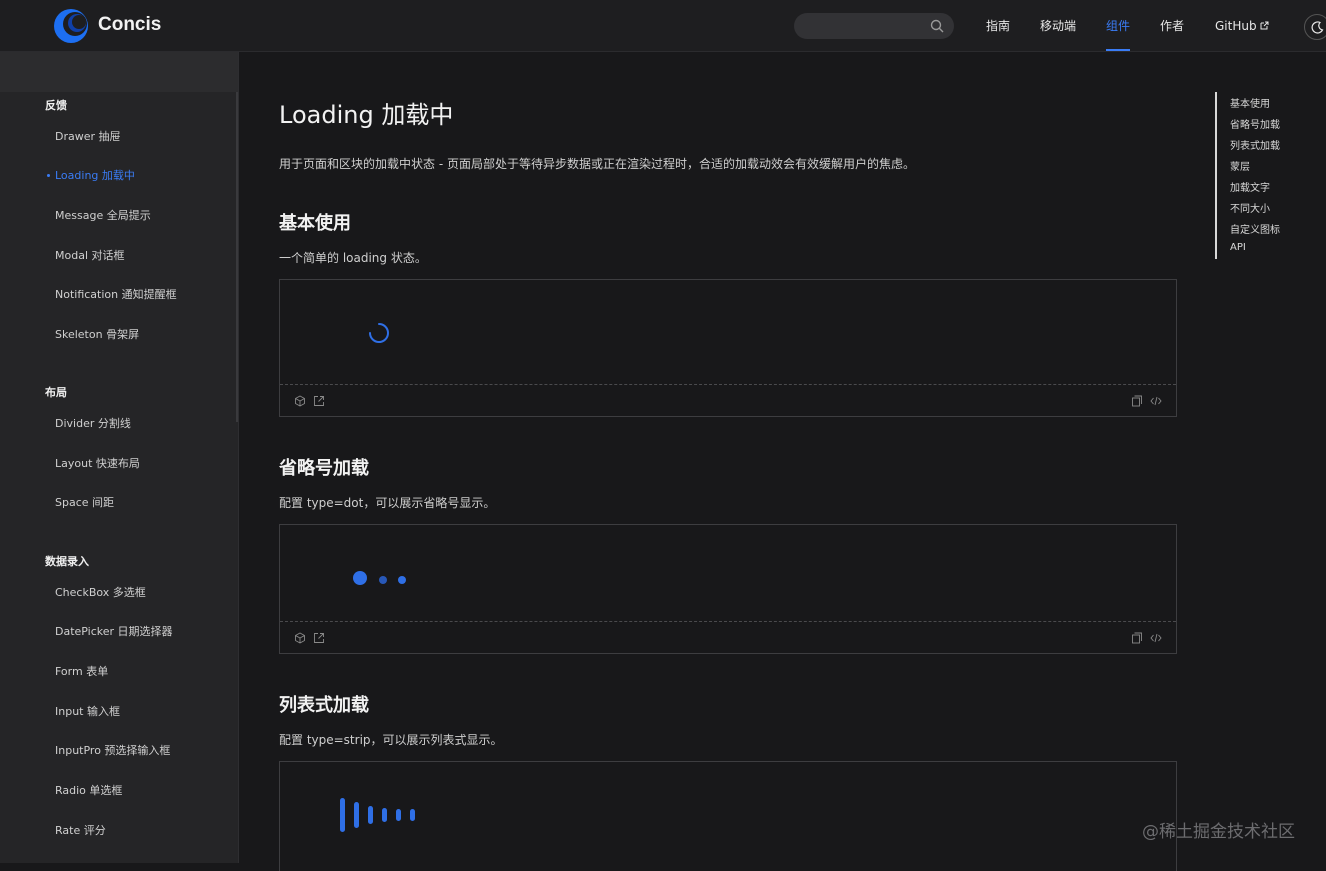 The width and height of the screenshot is (1326, 871). I want to click on toc-item-basic: 基本使用, so click(1250, 102).